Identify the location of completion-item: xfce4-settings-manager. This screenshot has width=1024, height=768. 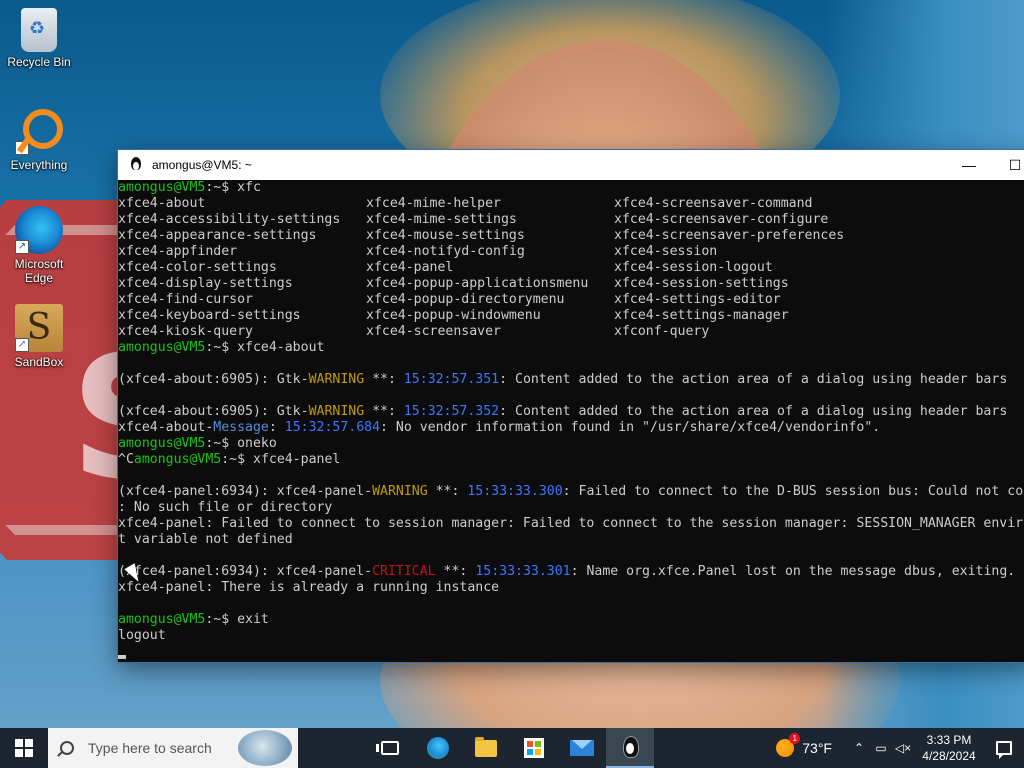
(701, 315).